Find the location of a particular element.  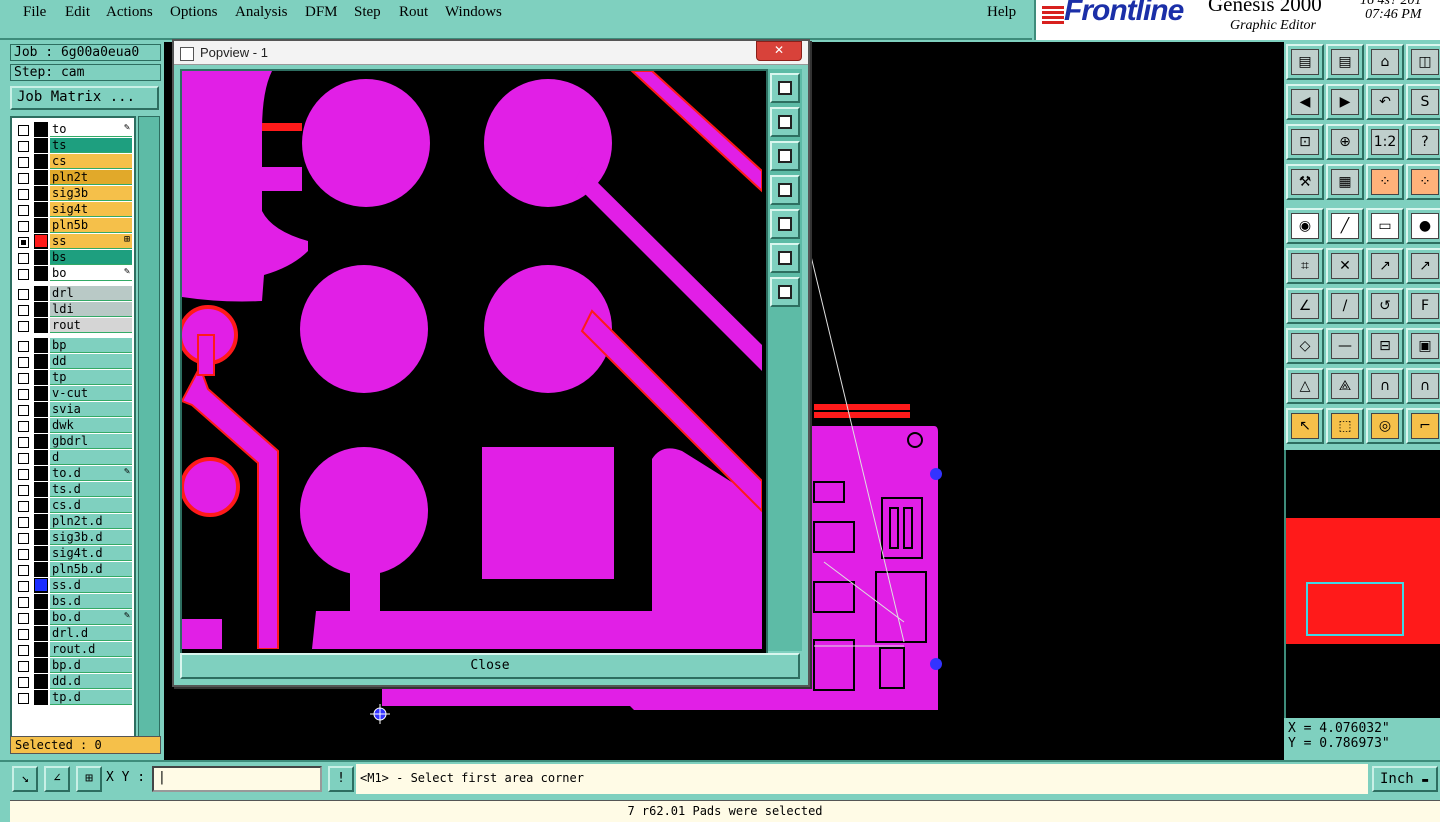

tool-one-to-one-button: 1:2 is located at coordinates (1385, 142).